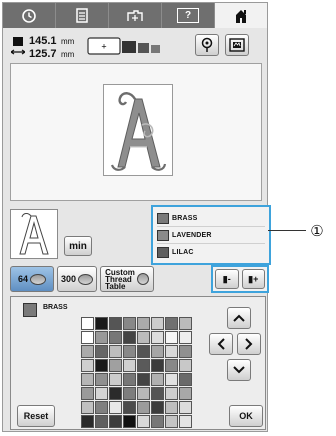  Describe the element at coordinates (67, 41) in the screenshot. I see `height-unit: mm` at that location.